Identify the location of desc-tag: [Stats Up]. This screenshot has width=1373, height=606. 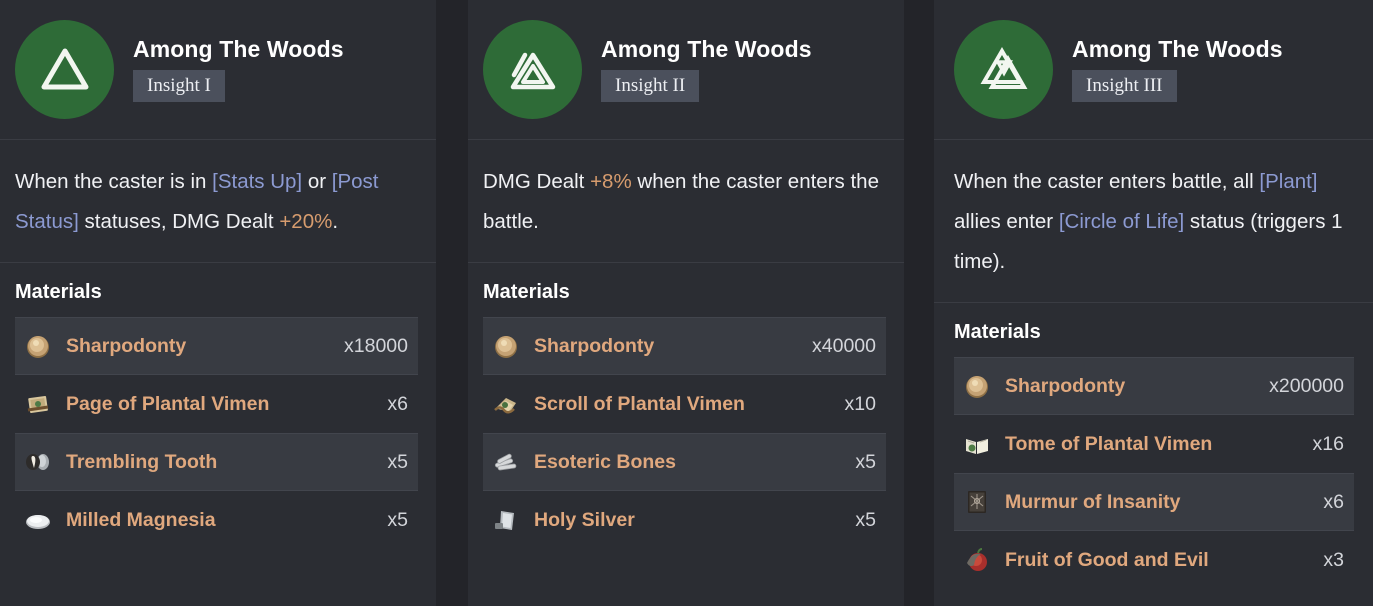
(257, 181).